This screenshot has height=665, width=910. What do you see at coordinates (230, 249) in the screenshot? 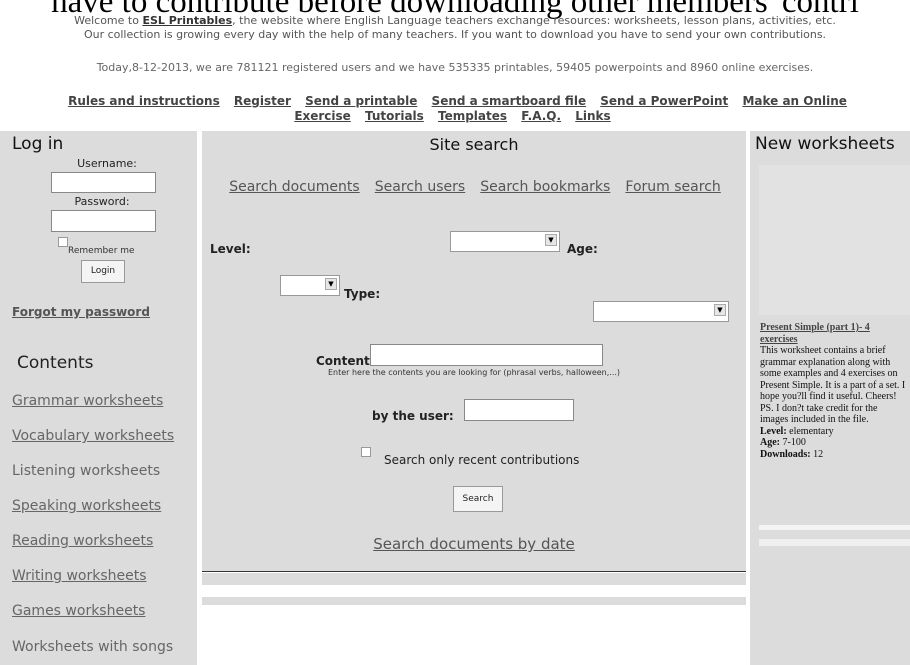
I see `level-label: Level:` at bounding box center [230, 249].